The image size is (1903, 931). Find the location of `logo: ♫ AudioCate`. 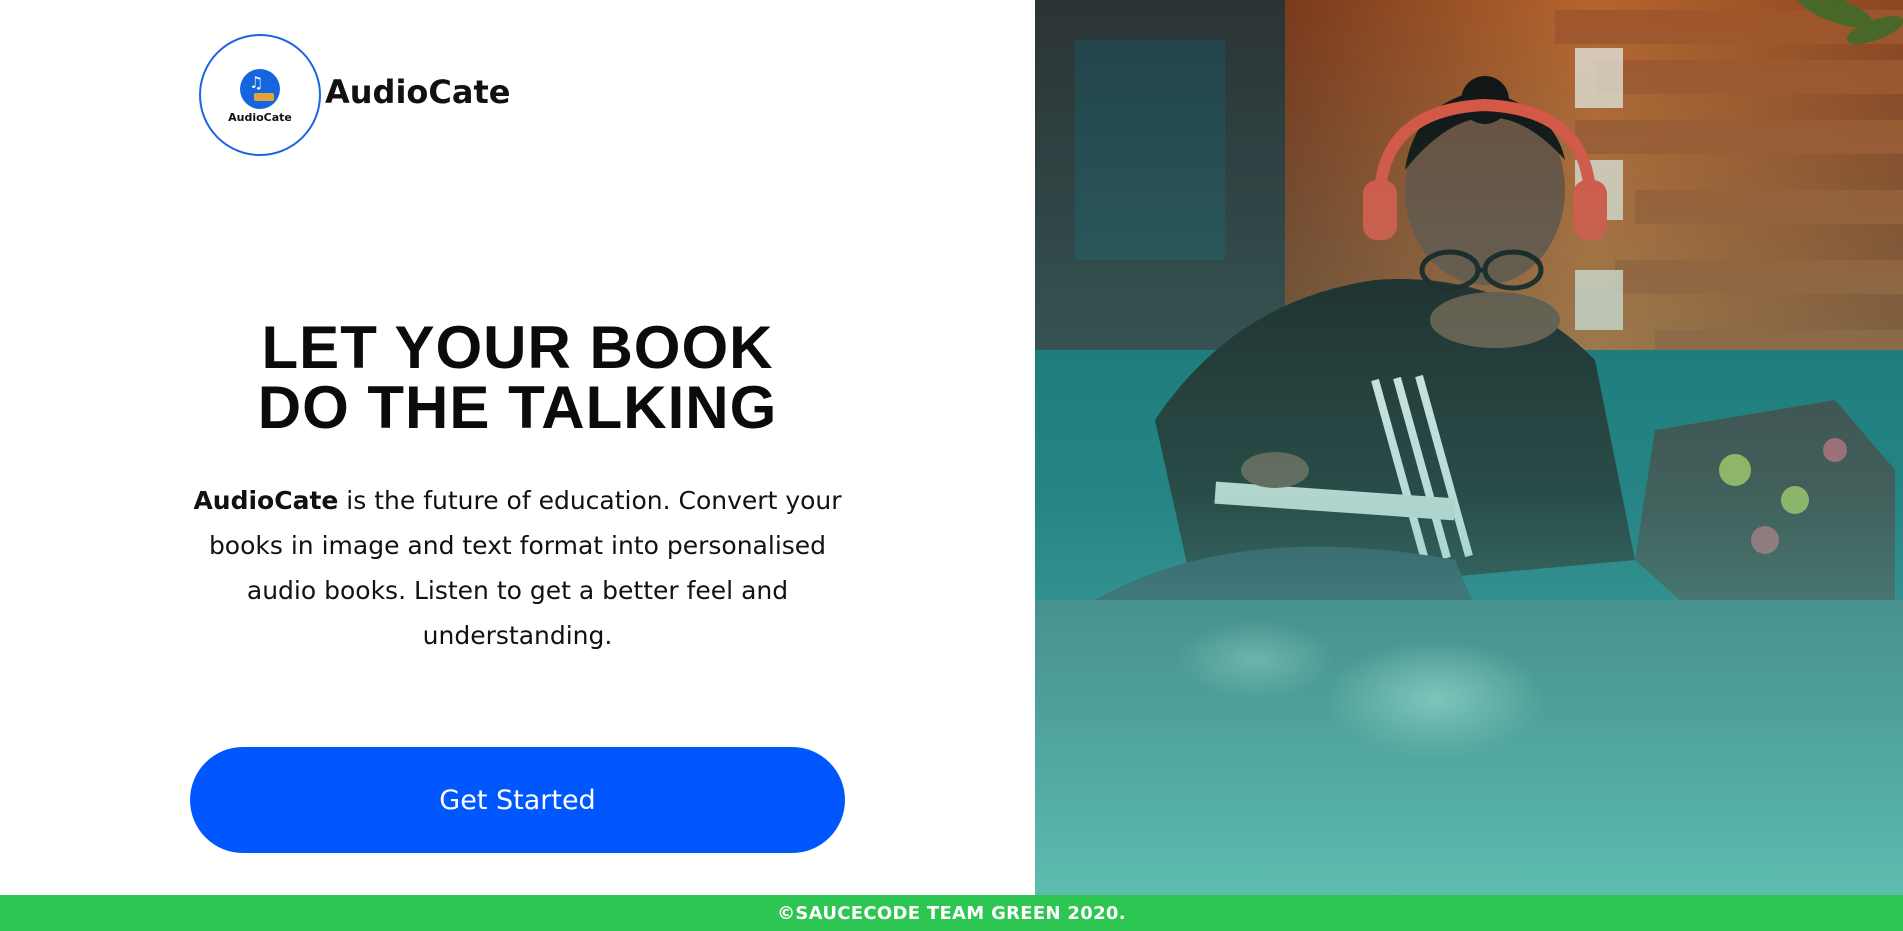

logo: ♫ AudioCate is located at coordinates (260, 95).